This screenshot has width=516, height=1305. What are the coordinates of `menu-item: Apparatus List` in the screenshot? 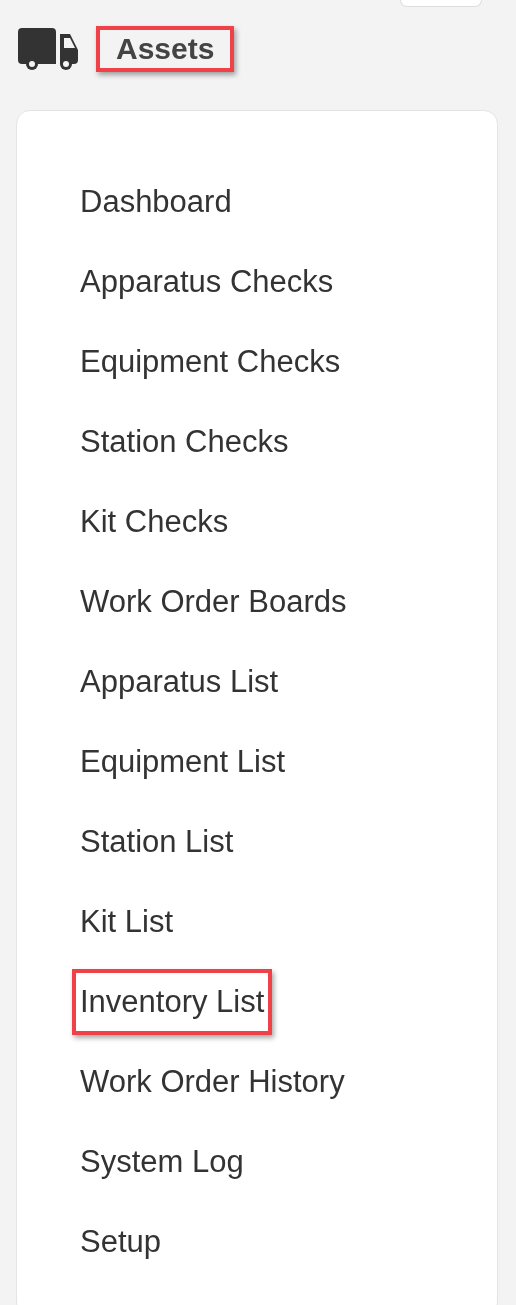 It's located at (179, 682).